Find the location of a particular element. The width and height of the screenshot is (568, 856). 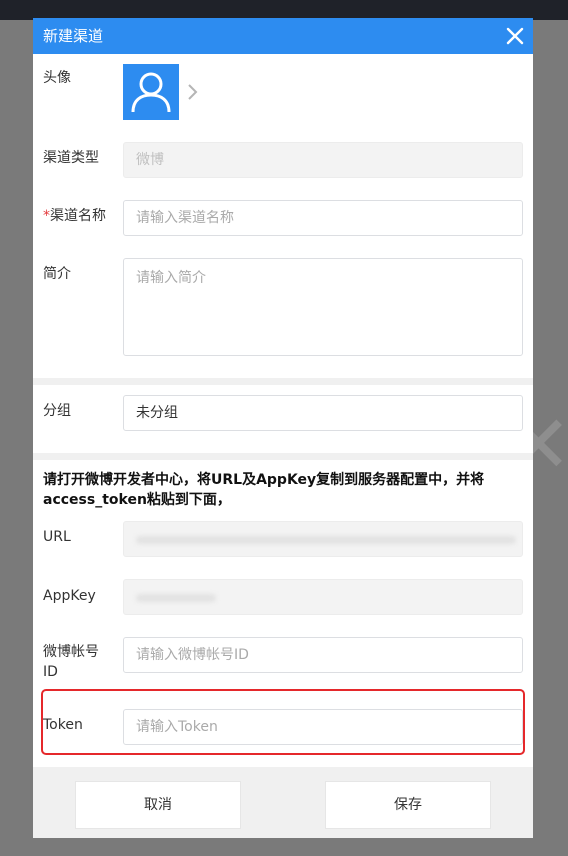

channel-type-value: 微博 is located at coordinates (150, 160).